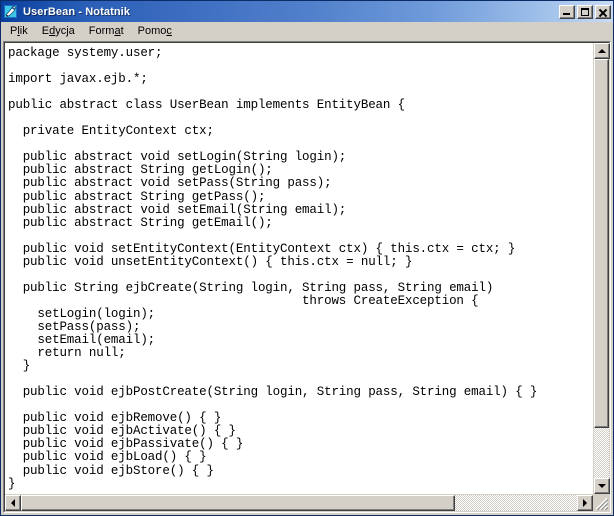  I want to click on arrow-up-icon, so click(602, 51).